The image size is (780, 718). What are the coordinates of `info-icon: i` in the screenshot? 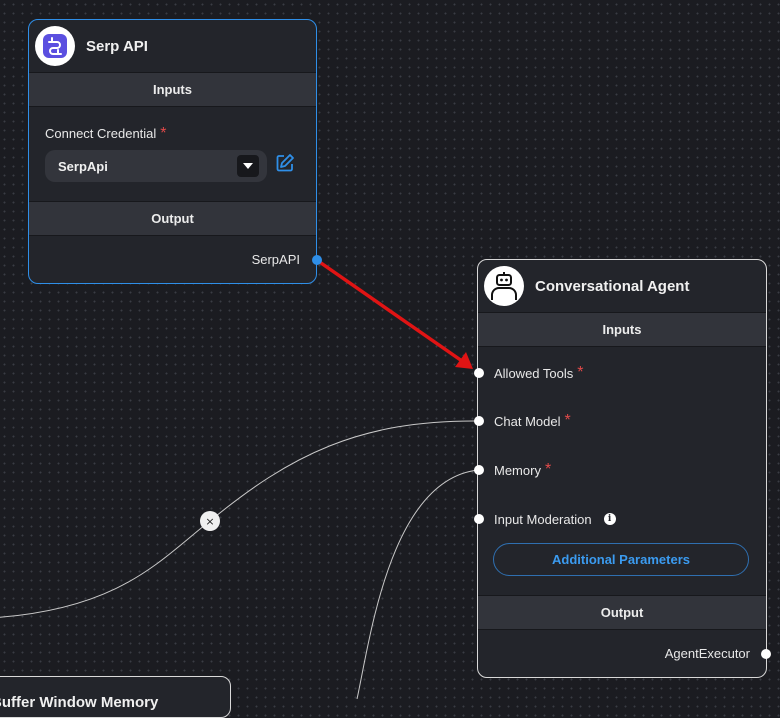 It's located at (609, 519).